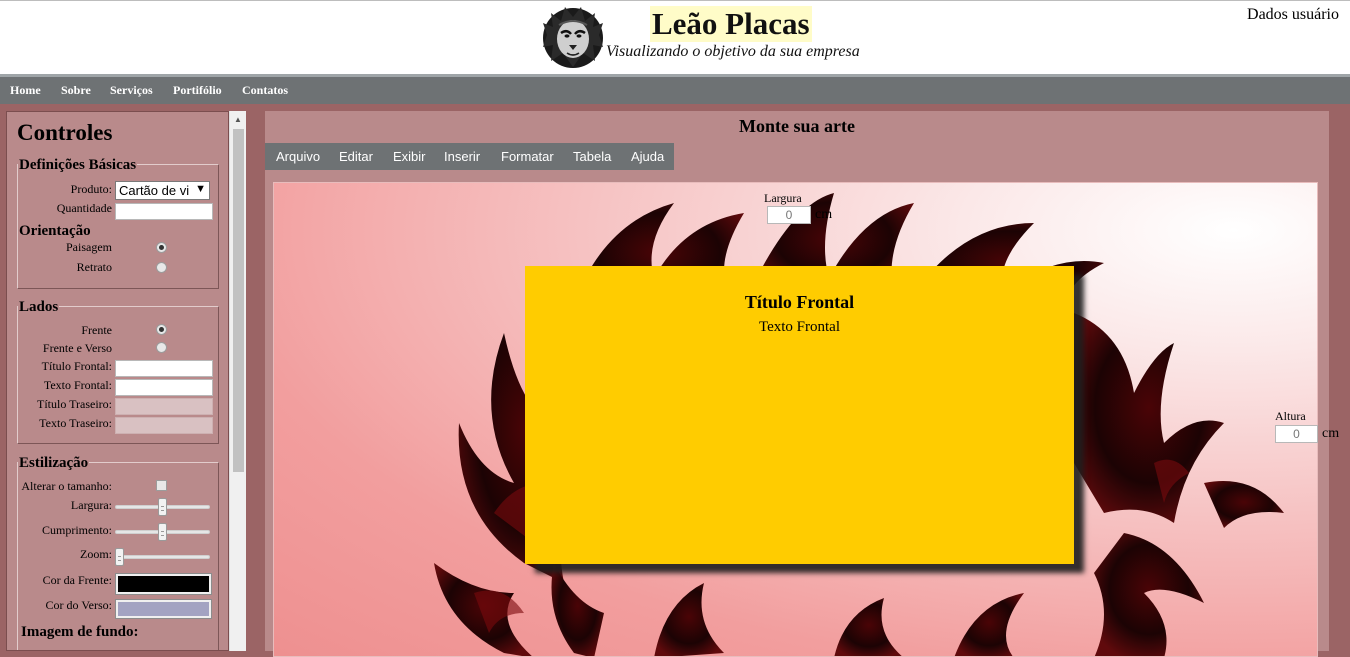 This screenshot has width=1350, height=657. I want to click on menu-format: Formatar, so click(527, 156).